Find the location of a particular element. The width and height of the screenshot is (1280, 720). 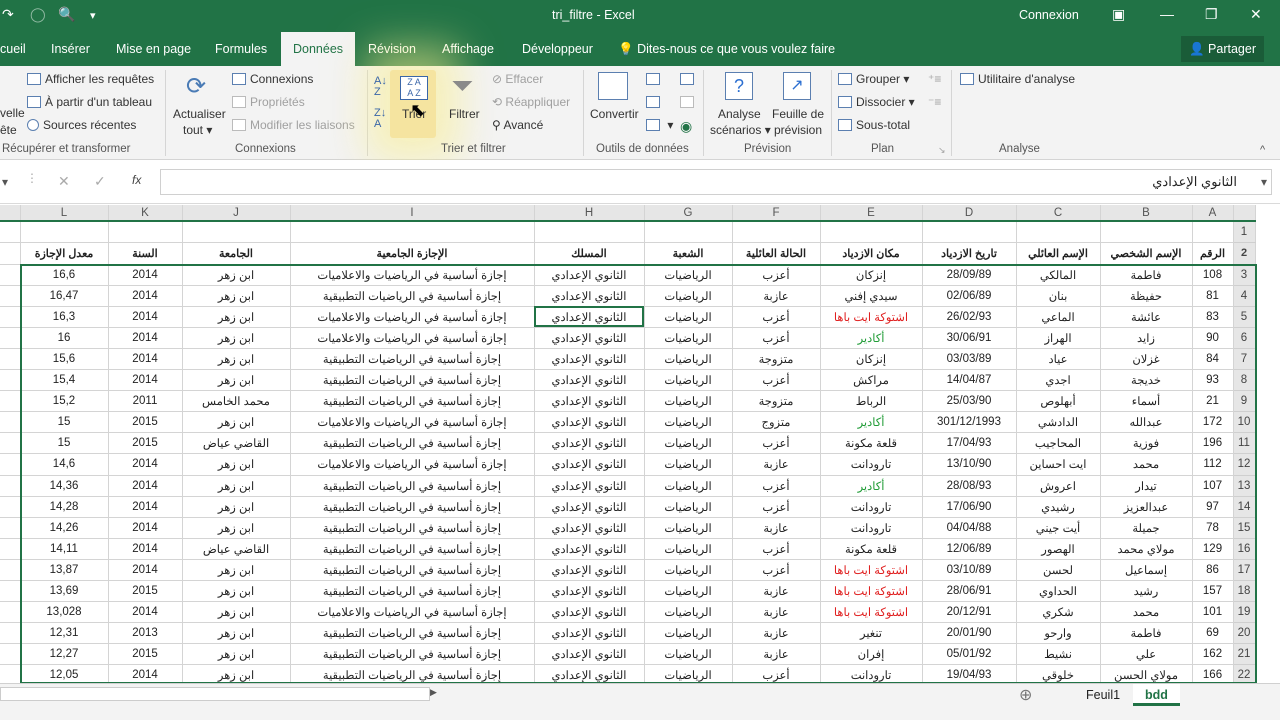

sort-az-icon: A↓ Z is located at coordinates (380, 87).